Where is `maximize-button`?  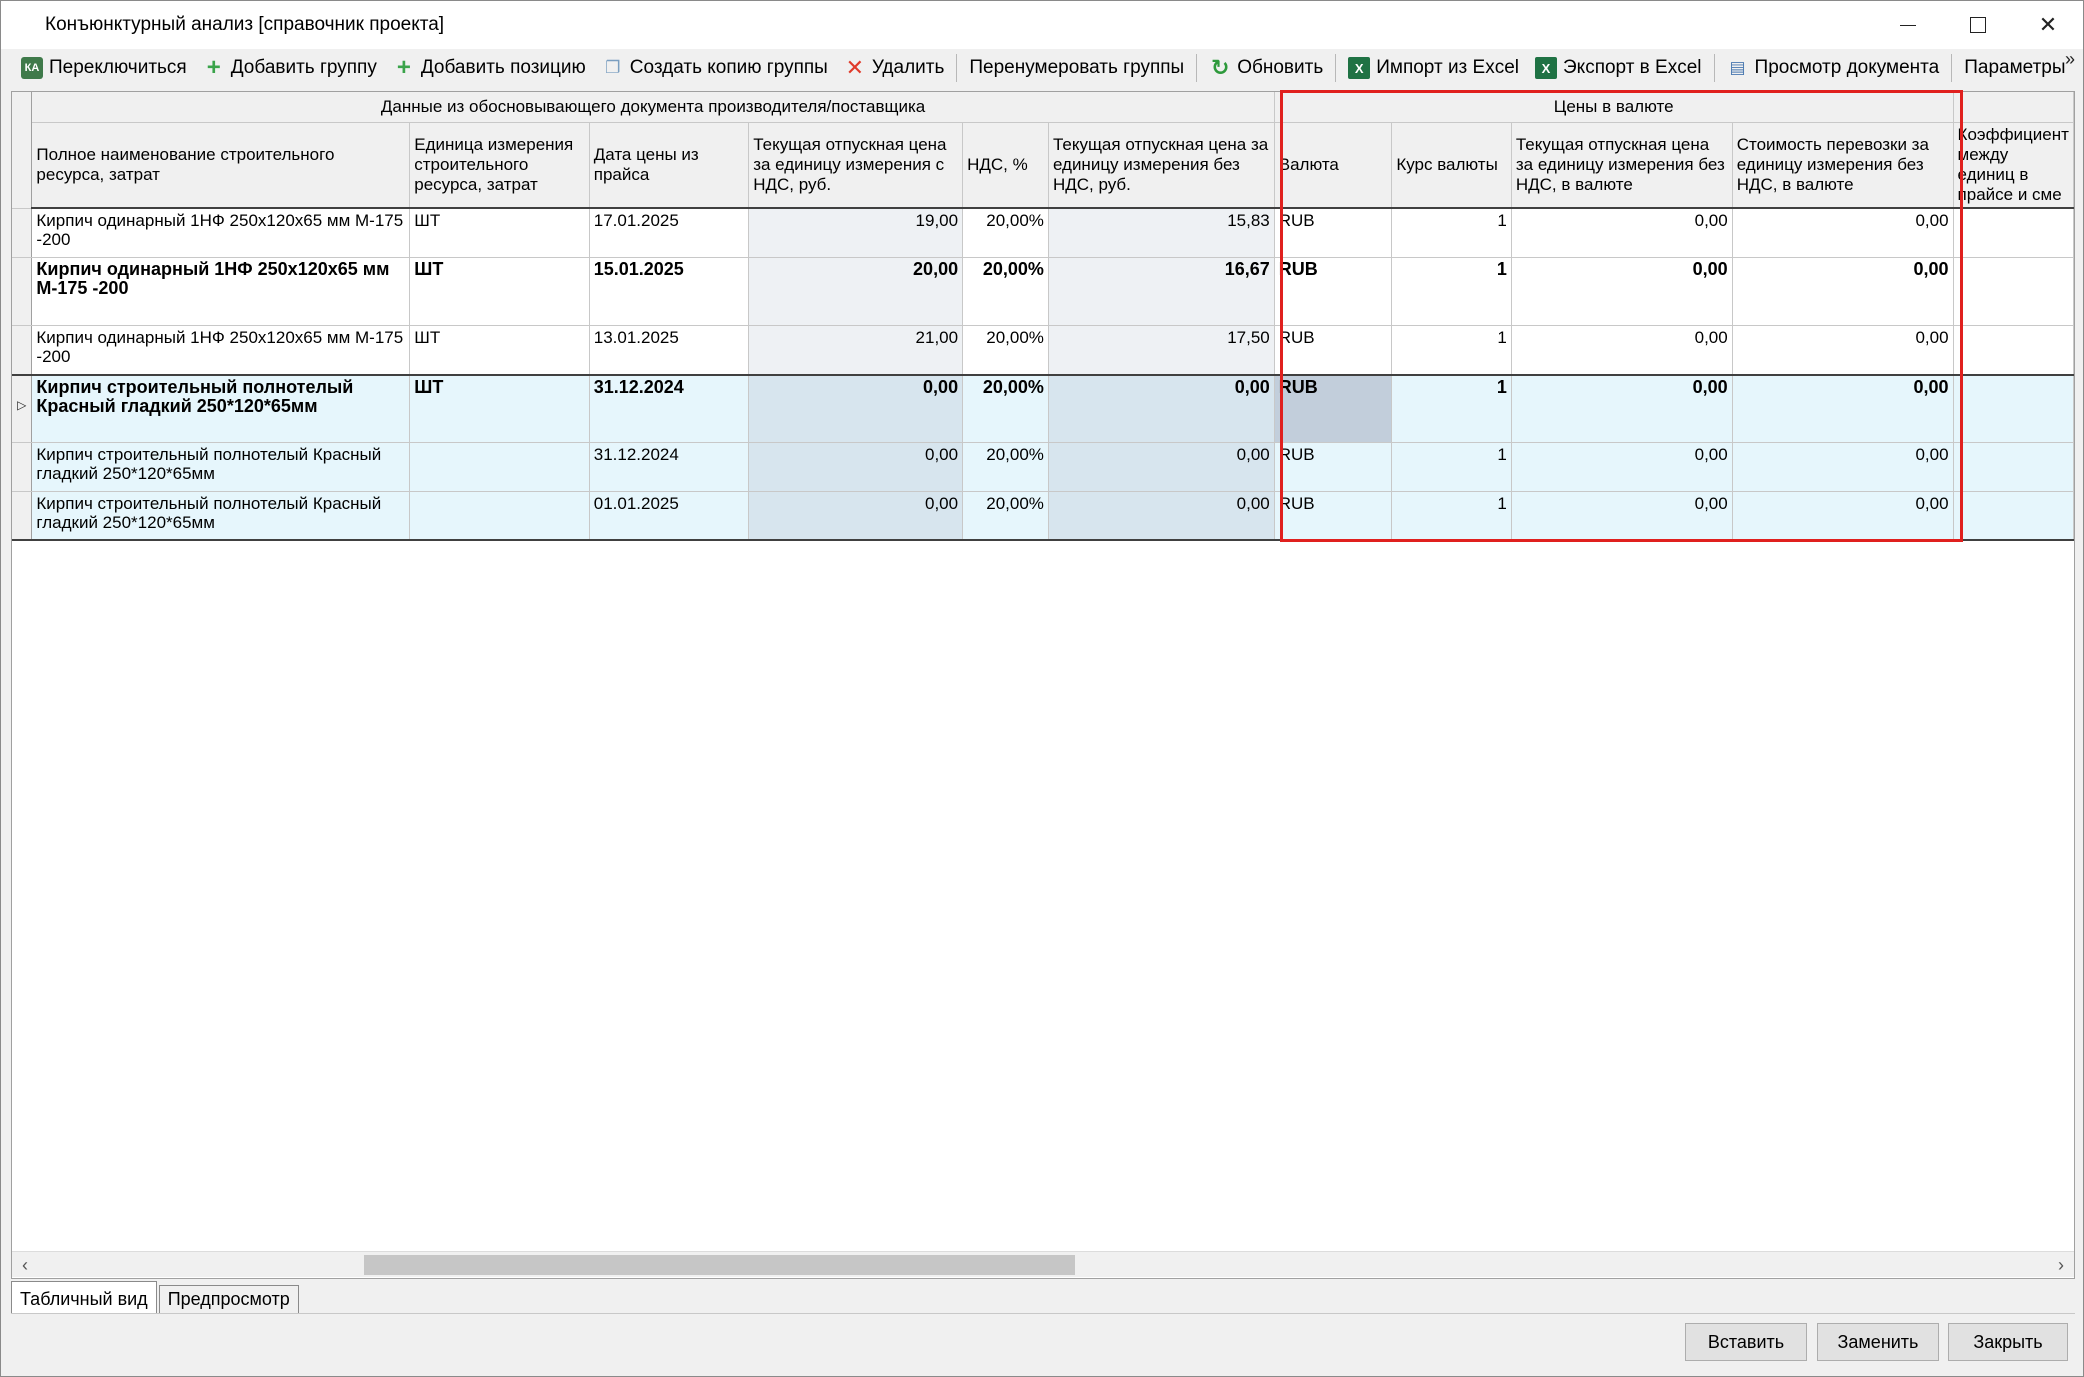 maximize-button is located at coordinates (1978, 25).